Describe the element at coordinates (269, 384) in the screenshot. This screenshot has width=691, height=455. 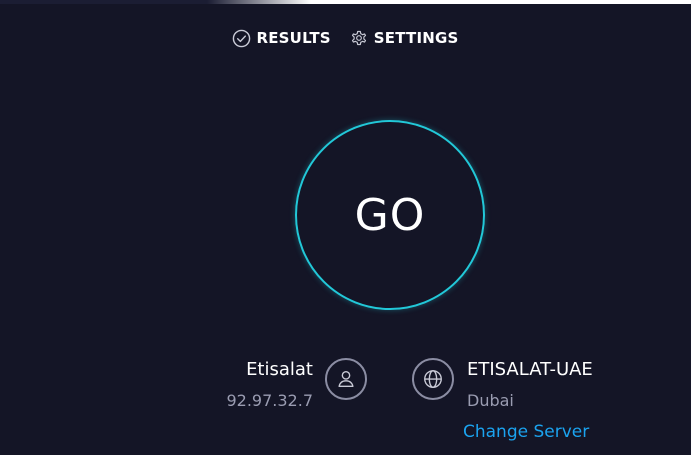
I see `isp-info: Etisalat 92.97.32.7` at that location.